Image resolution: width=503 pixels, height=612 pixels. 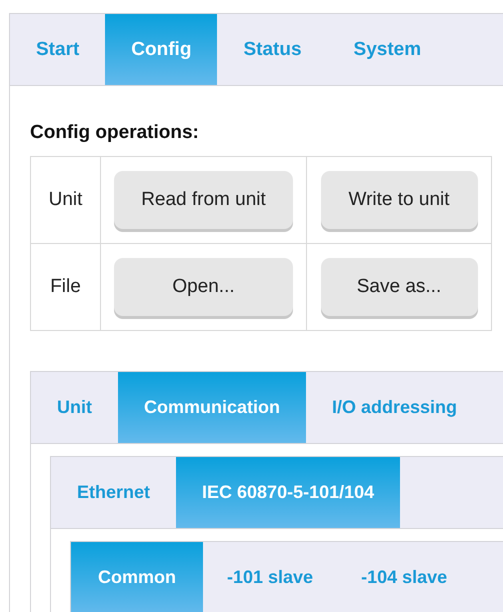 I want to click on section-heading: Config operations:, so click(x=115, y=133).